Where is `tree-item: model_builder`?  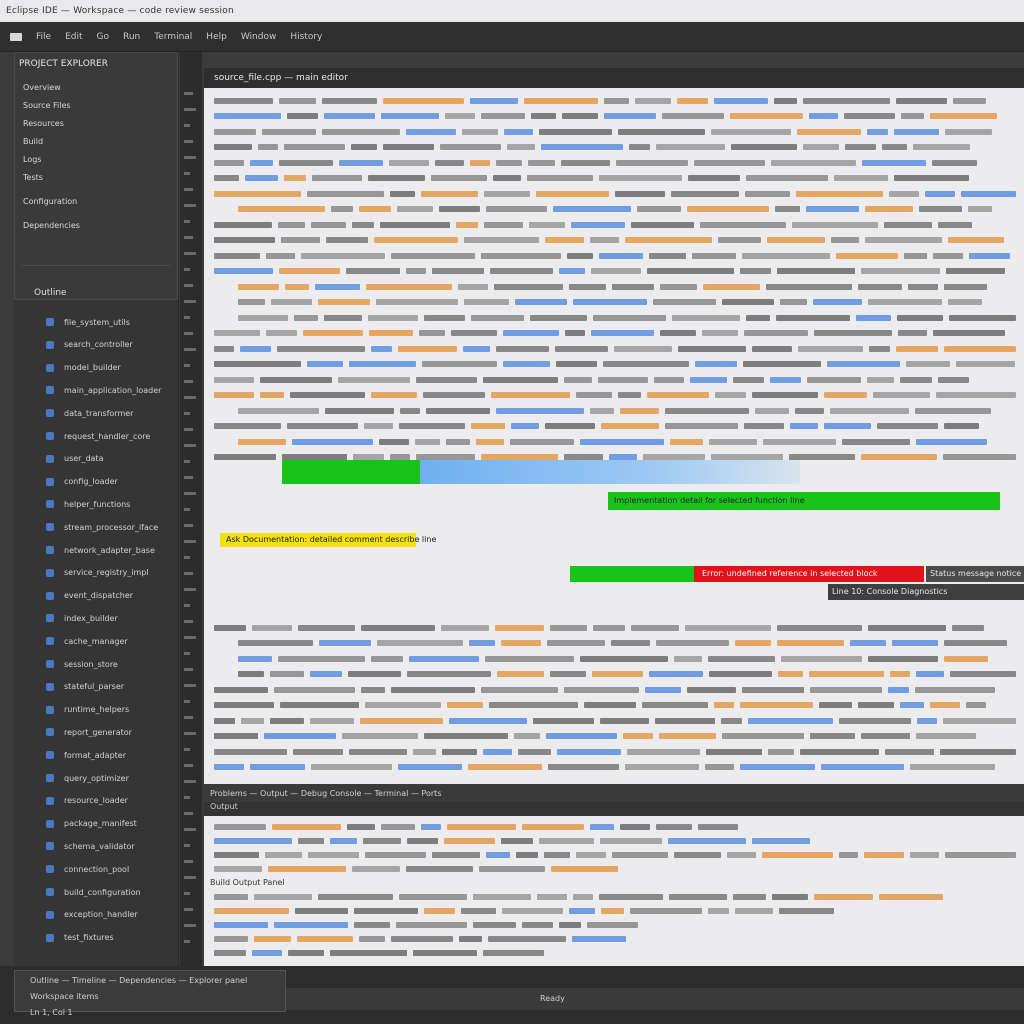
tree-item: model_builder is located at coordinates (67, 368).